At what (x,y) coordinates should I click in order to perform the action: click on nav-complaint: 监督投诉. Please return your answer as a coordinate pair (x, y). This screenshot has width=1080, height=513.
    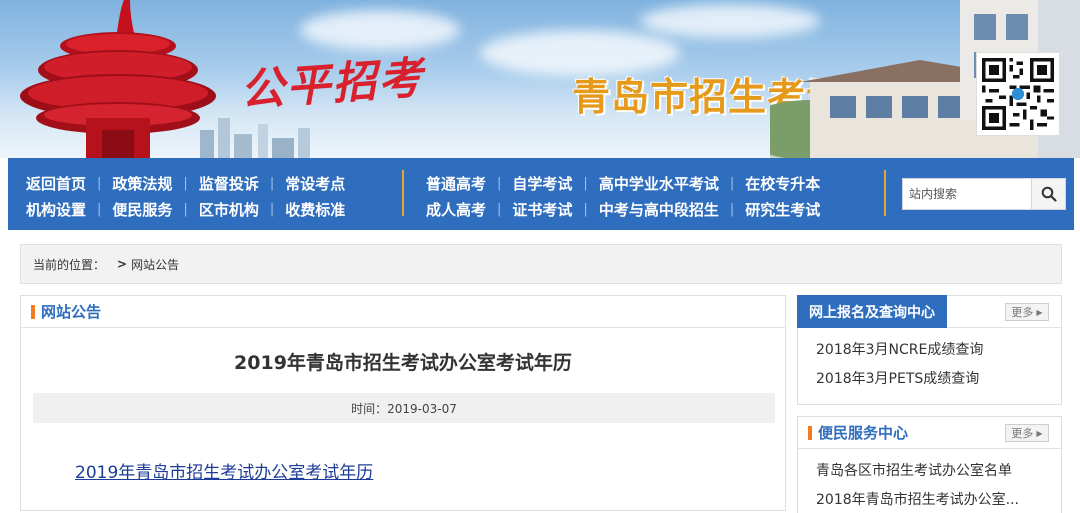
    Looking at the image, I should click on (229, 183).